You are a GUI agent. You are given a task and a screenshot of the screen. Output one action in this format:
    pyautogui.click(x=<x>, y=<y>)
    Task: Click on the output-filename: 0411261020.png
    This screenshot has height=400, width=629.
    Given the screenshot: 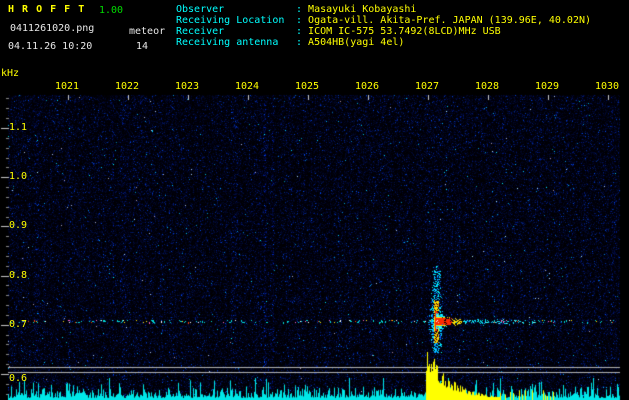 What is the action you would take?
    pyautogui.click(x=52, y=28)
    